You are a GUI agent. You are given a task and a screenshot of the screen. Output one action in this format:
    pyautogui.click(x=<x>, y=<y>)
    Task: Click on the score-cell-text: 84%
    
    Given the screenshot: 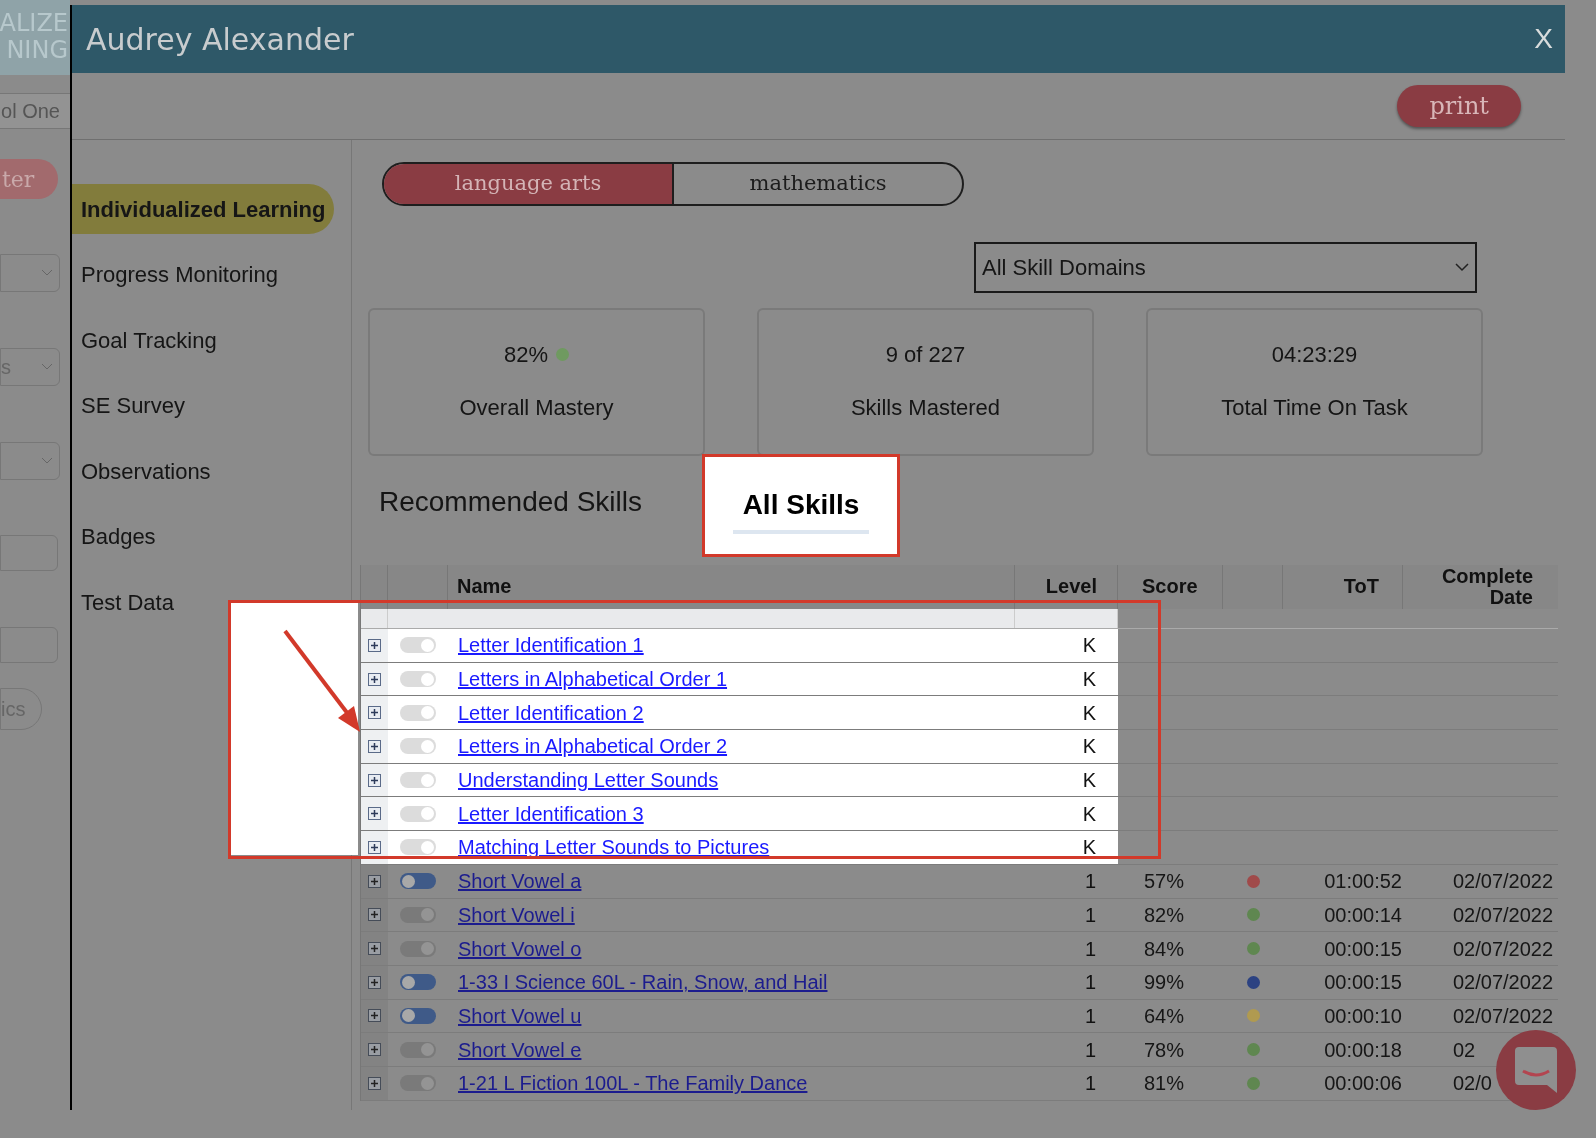 What is the action you would take?
    pyautogui.click(x=1164, y=949)
    